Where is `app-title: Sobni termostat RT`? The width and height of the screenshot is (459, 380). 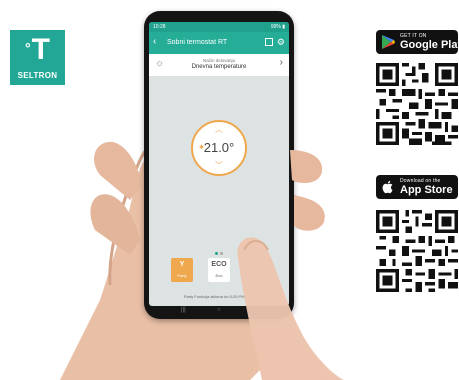 app-title: Sobni termostat RT is located at coordinates (197, 42).